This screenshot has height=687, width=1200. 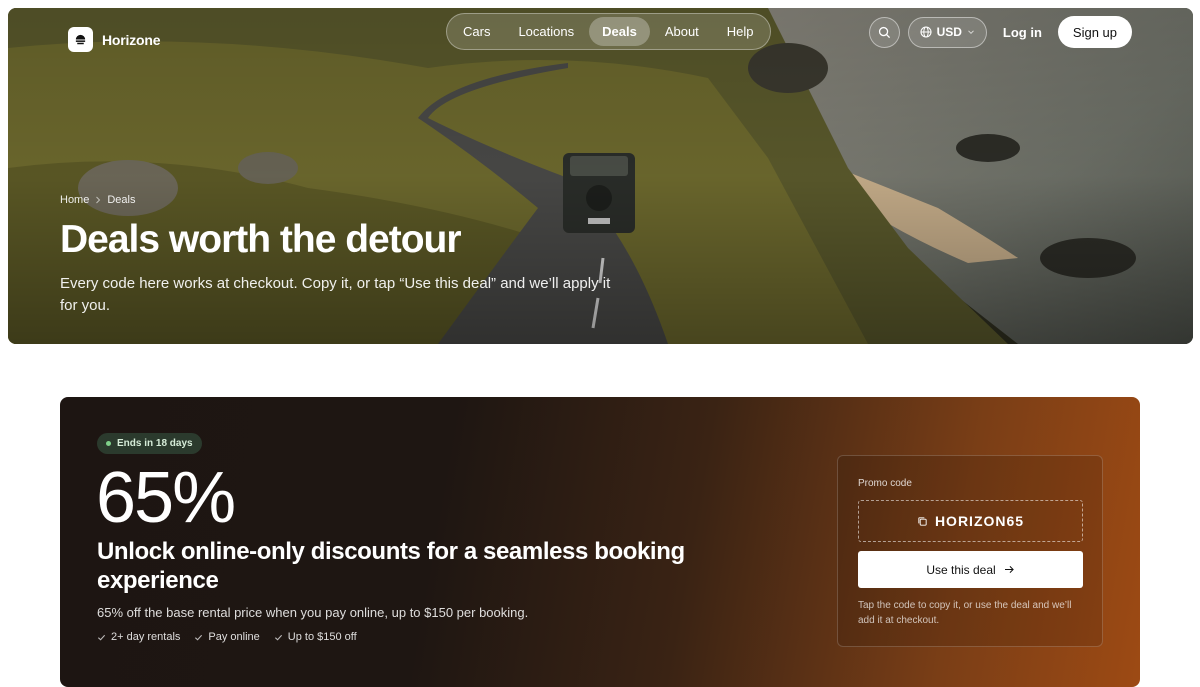 I want to click on feature-label: Up to $150 off, so click(x=322, y=637).